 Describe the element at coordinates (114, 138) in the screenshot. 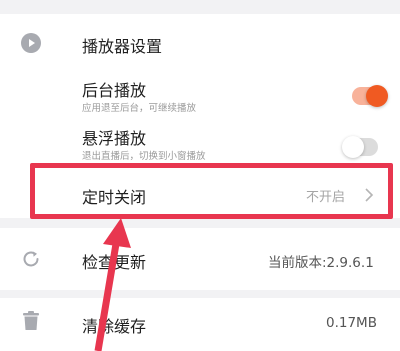

I see `floating-play-label: 悬浮播放` at that location.